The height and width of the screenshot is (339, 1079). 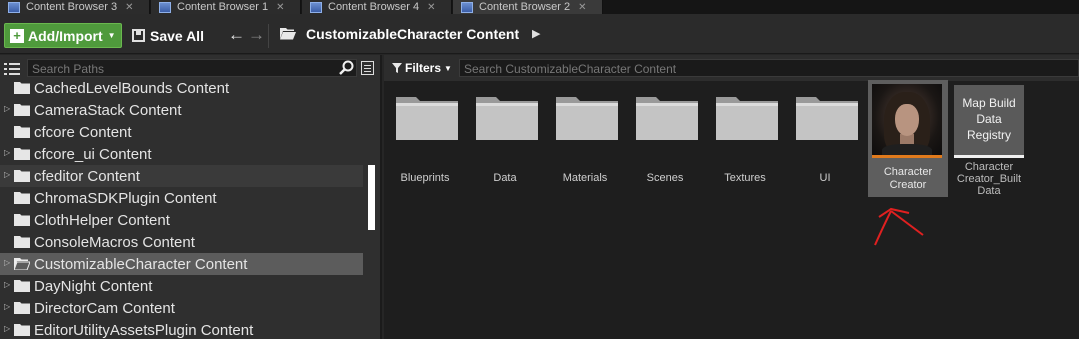 What do you see at coordinates (371, 197) in the screenshot?
I see `tree-scrollbar` at bounding box center [371, 197].